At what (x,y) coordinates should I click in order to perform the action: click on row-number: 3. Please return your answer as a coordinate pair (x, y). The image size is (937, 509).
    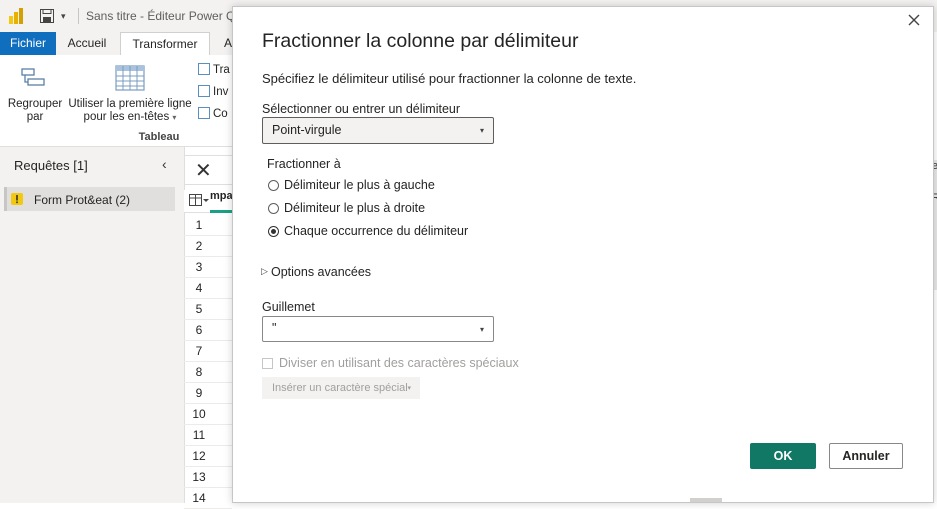
    Looking at the image, I should click on (199, 267).